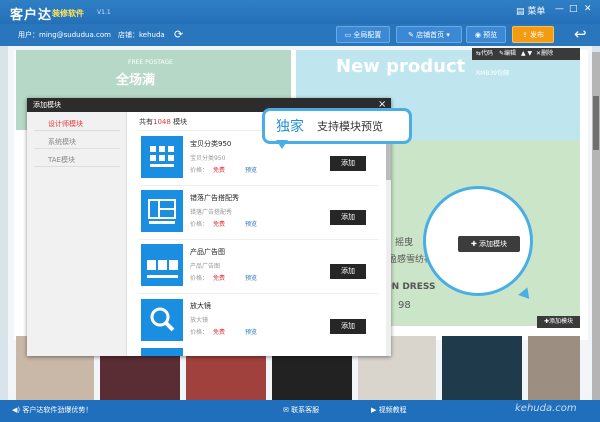 This screenshot has height=422, width=600. I want to click on menu-icon: ▤, so click(520, 12).